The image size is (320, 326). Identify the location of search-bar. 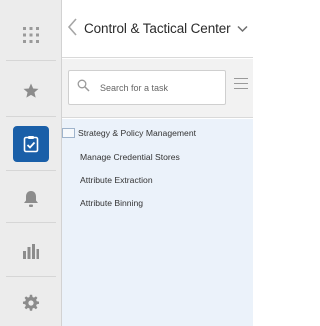
(157, 88).